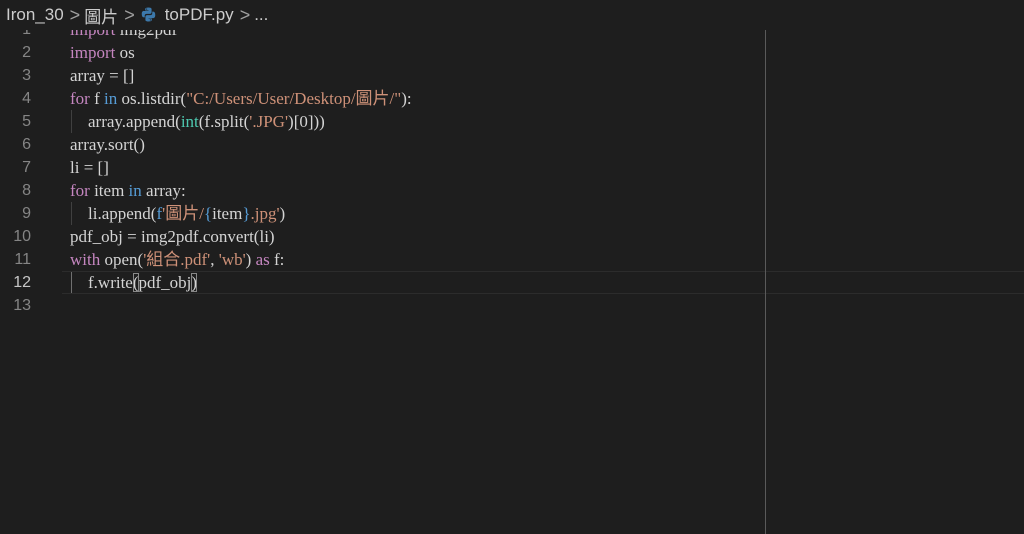  Describe the element at coordinates (122, 213) in the screenshot. I see `code-token: li.append(` at that location.